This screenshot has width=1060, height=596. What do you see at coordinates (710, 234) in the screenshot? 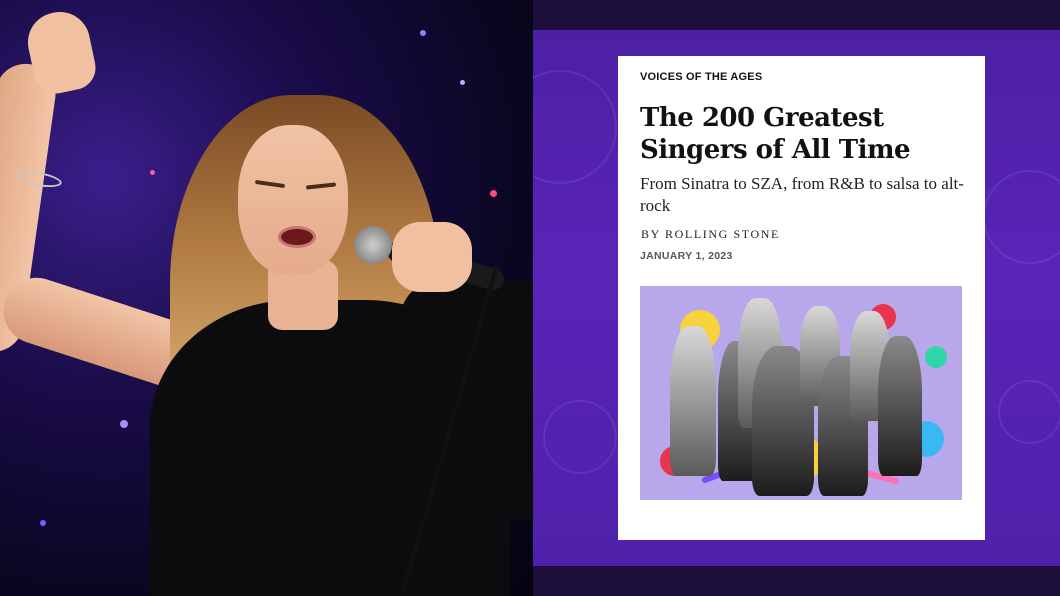
I see `article-byline: BY ROLLING STONE` at bounding box center [710, 234].